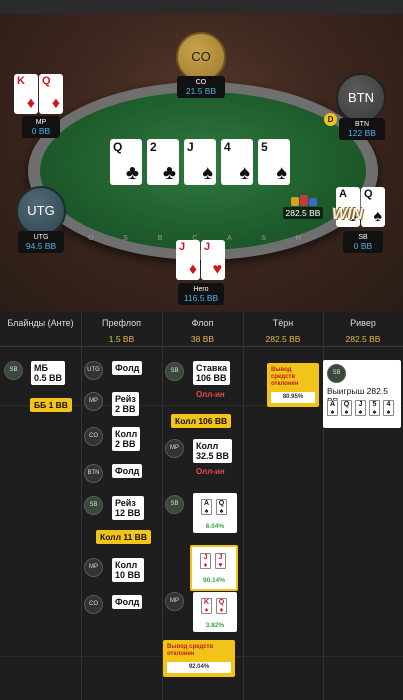 This screenshot has height=700, width=403. Describe the element at coordinates (199, 658) in the screenshot. I see `withdrawal-rejected-flop: Вывод средств отклонен 92.04%` at that location.